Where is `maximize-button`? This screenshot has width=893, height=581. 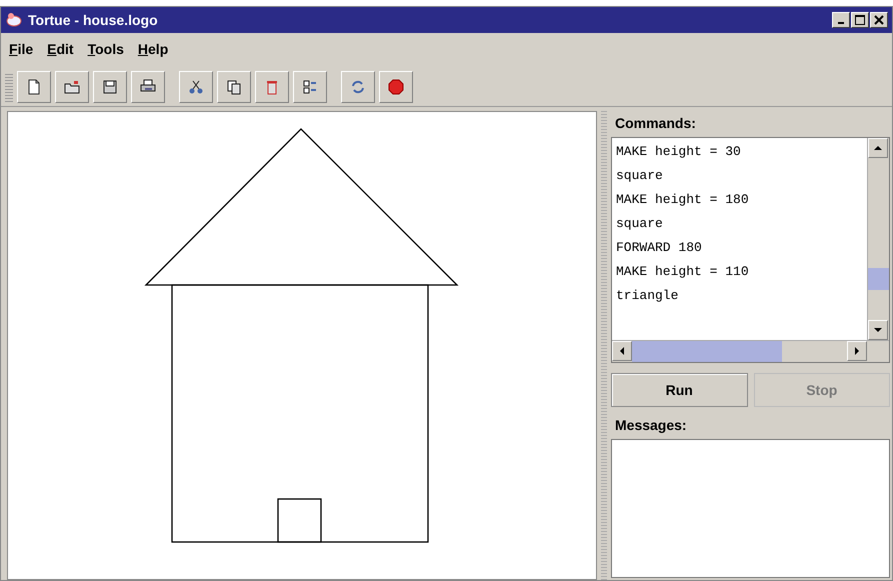
maximize-button is located at coordinates (860, 20).